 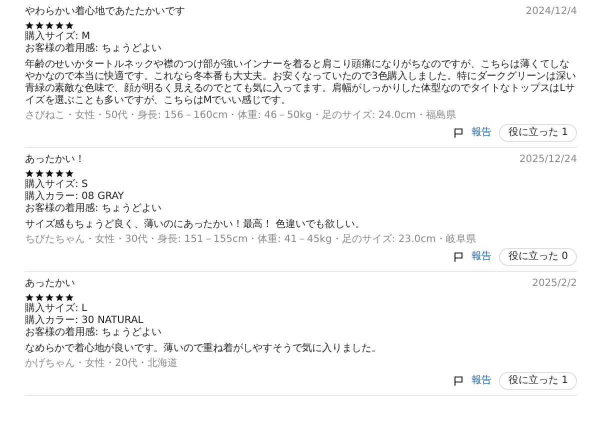 What do you see at coordinates (241, 116) in the screenshot?
I see `reviewer-info: さびねこ・女性・50代・身長: 156－160cm・体重: 46－50kg・足のサイズ: 24.0cm・福島県` at bounding box center [241, 116].